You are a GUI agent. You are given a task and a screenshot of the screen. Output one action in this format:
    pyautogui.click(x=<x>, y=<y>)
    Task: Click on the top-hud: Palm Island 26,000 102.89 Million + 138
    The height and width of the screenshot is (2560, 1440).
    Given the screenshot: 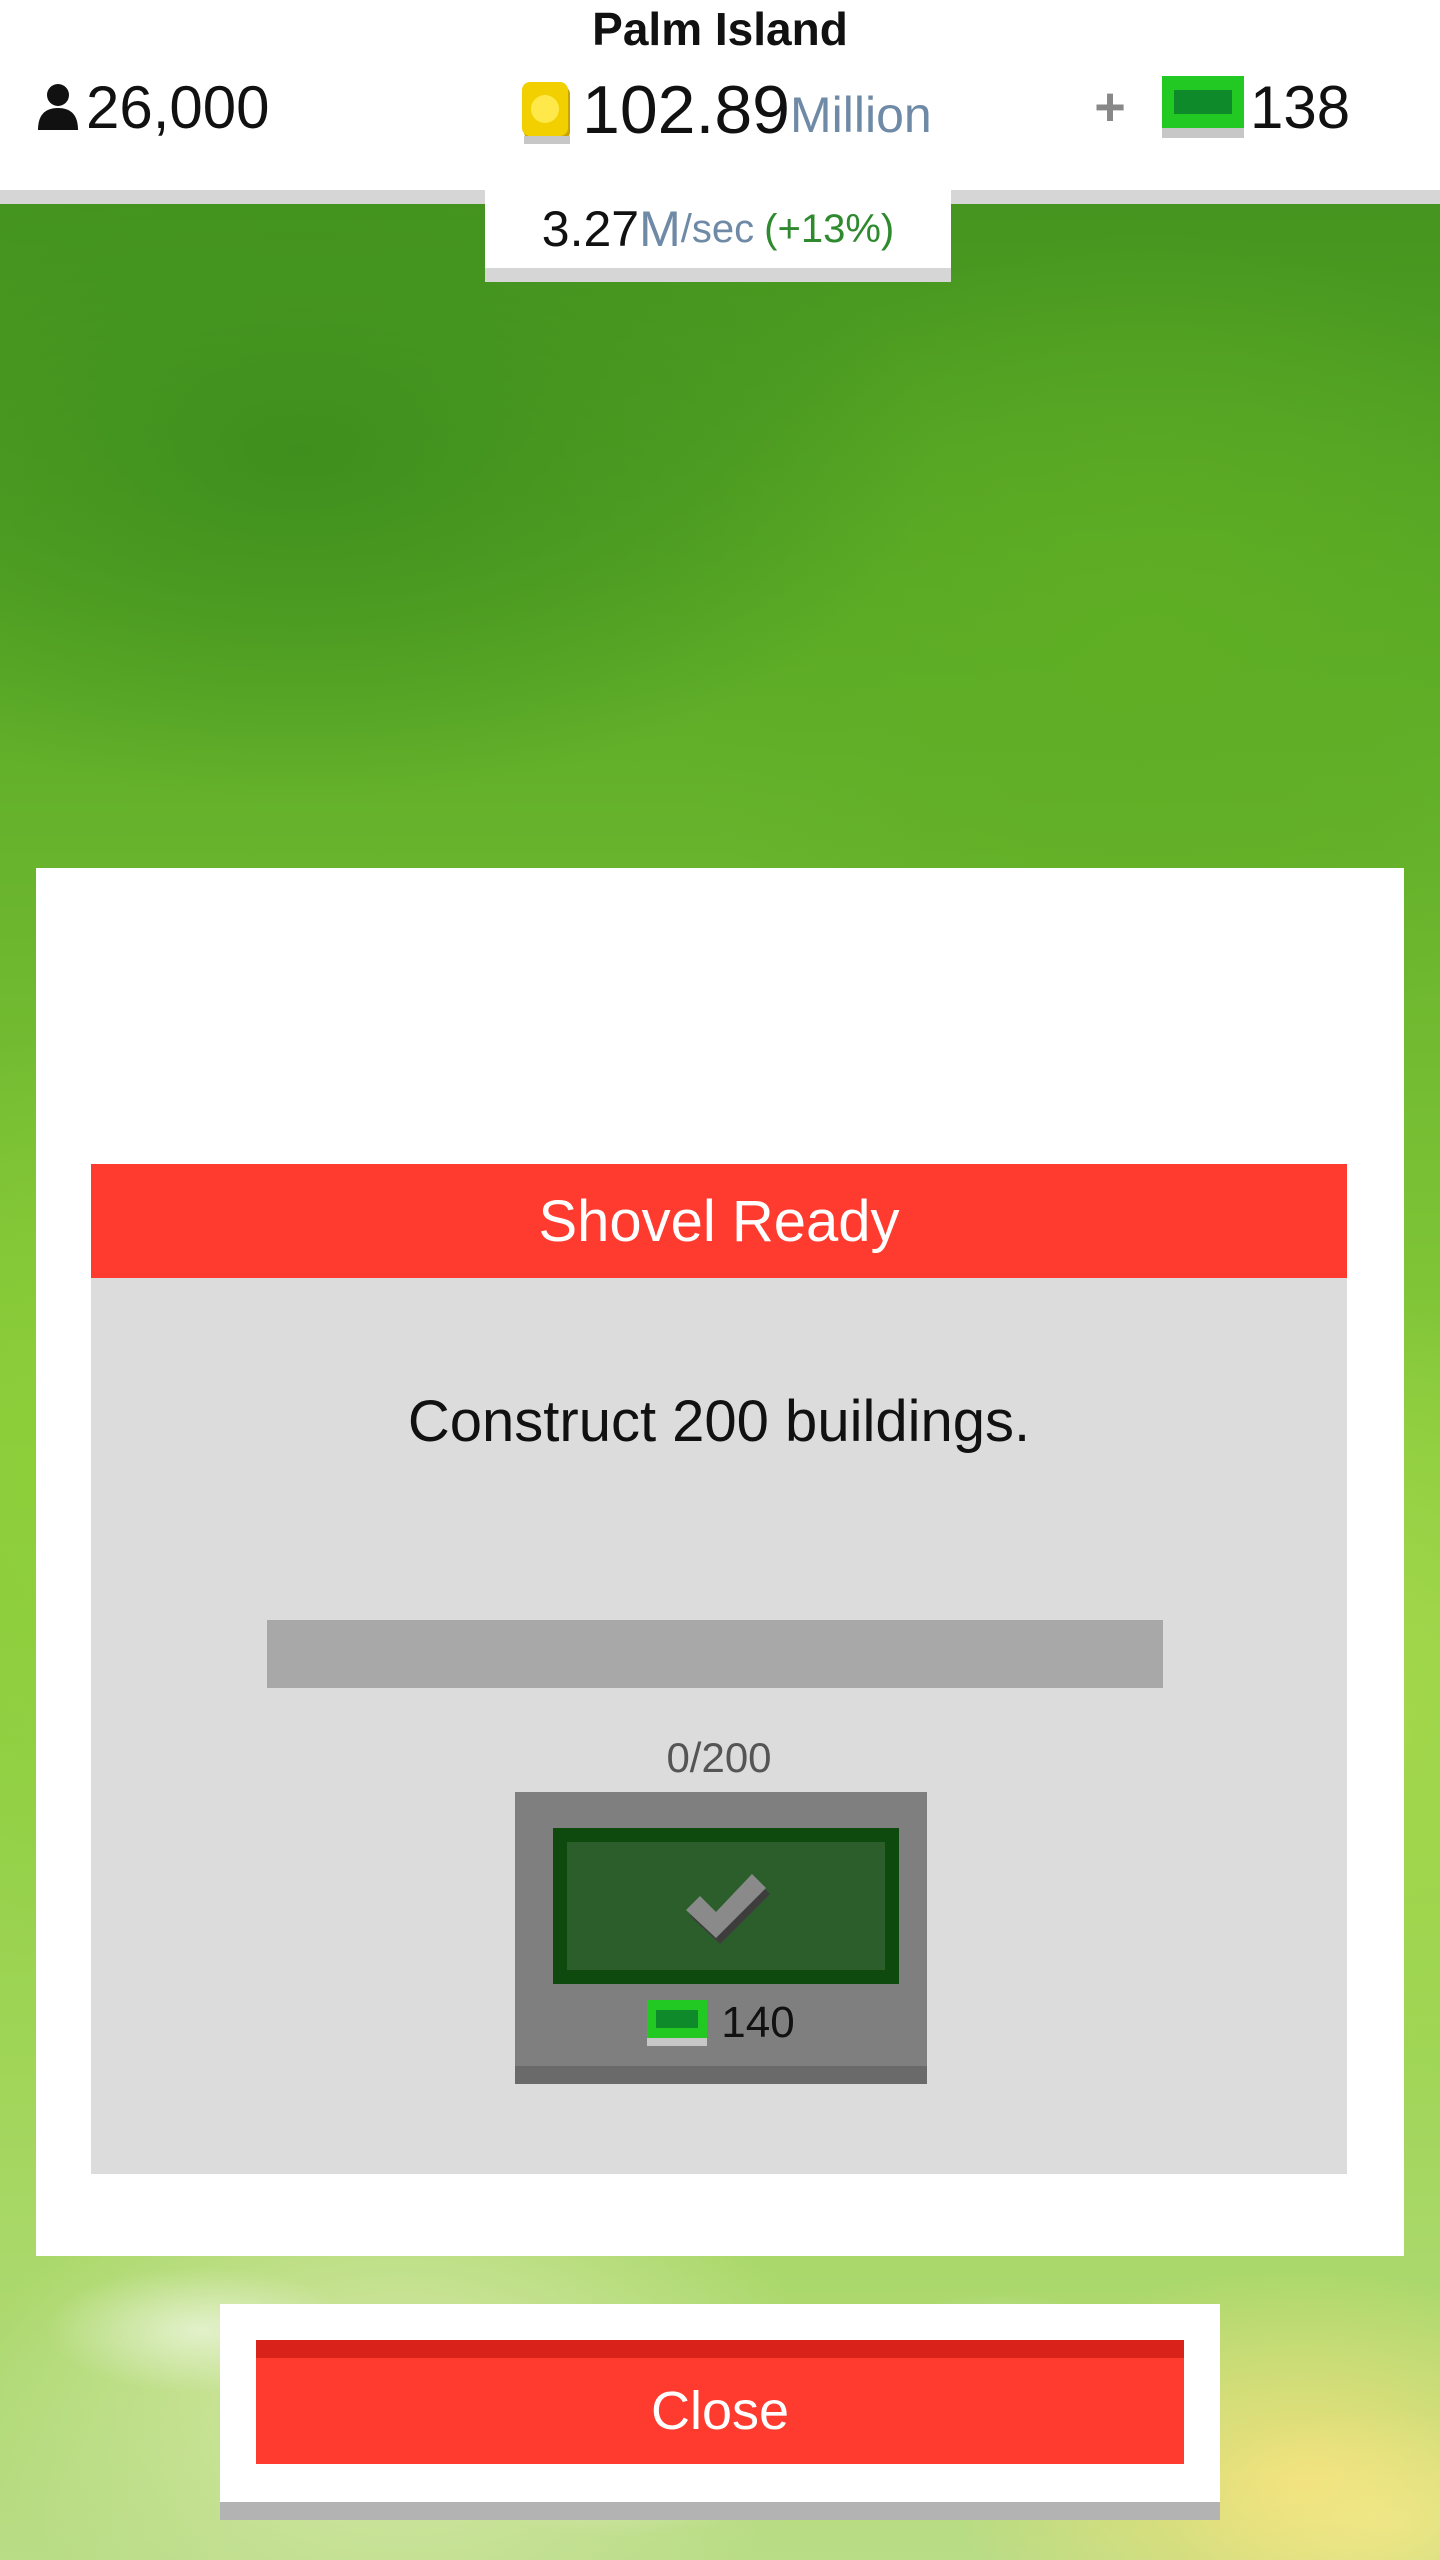 What is the action you would take?
    pyautogui.click(x=720, y=102)
    